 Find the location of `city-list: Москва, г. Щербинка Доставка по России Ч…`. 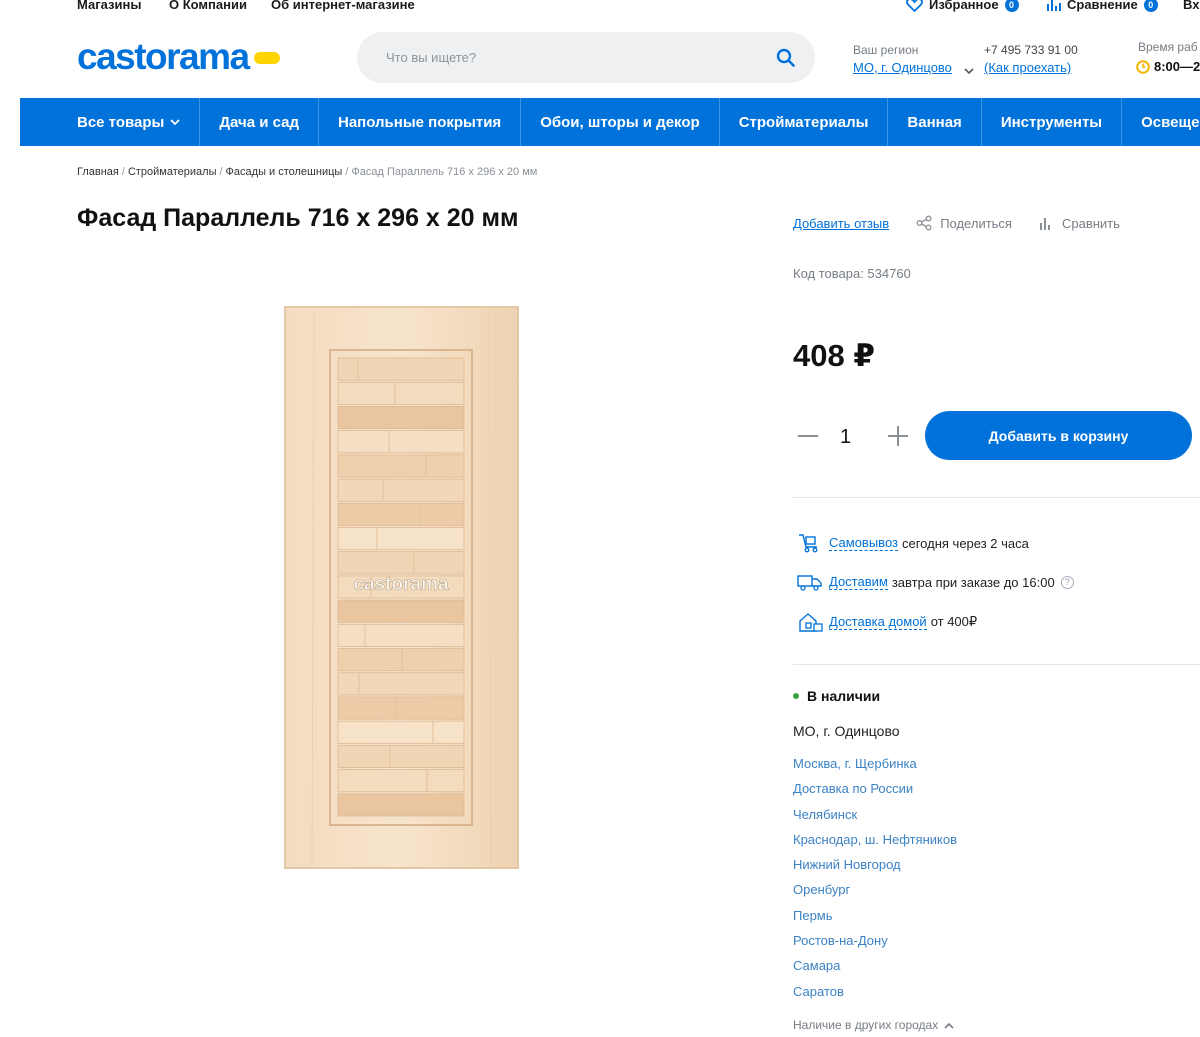

city-list: Москва, г. Щербинка Доставка по России Ч… is located at coordinates (875, 882).